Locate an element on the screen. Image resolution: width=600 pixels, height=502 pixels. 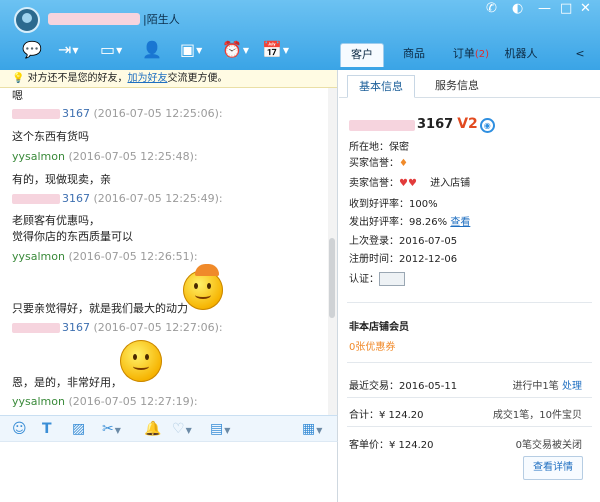
message-text: 觉得你店的东西质量可以 is located at coordinates (72, 236).